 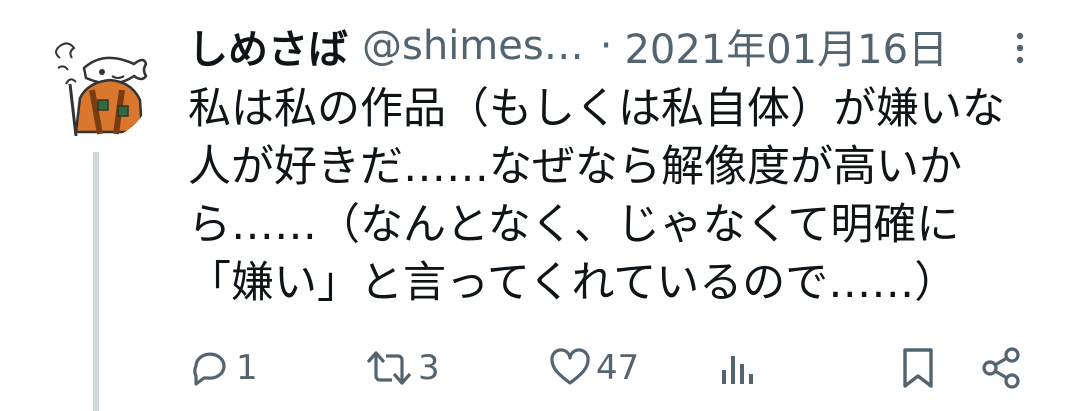 What do you see at coordinates (247, 368) in the screenshot?
I see `reply-count: 1` at bounding box center [247, 368].